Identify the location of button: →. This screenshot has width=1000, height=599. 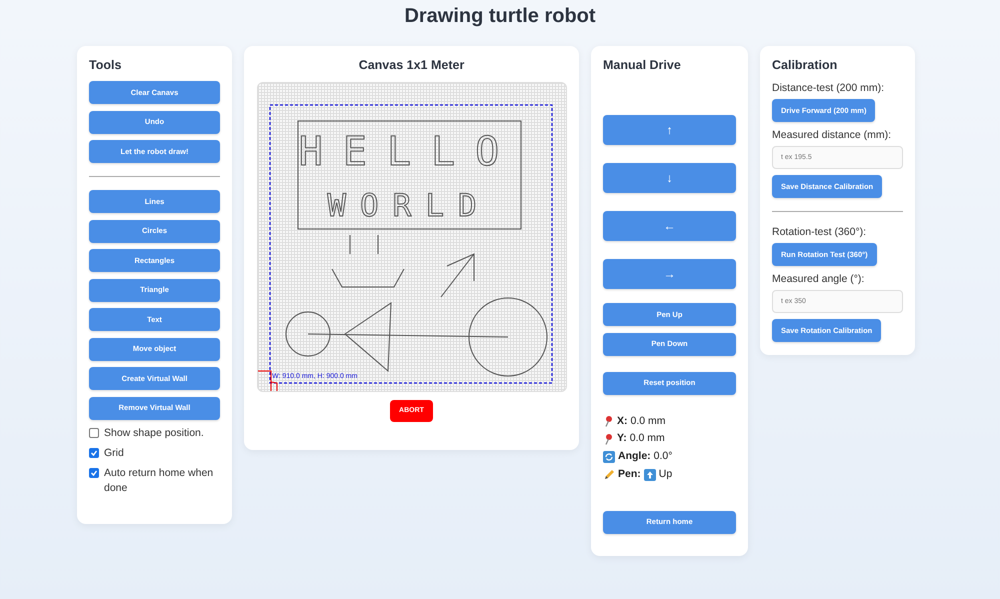
(669, 274).